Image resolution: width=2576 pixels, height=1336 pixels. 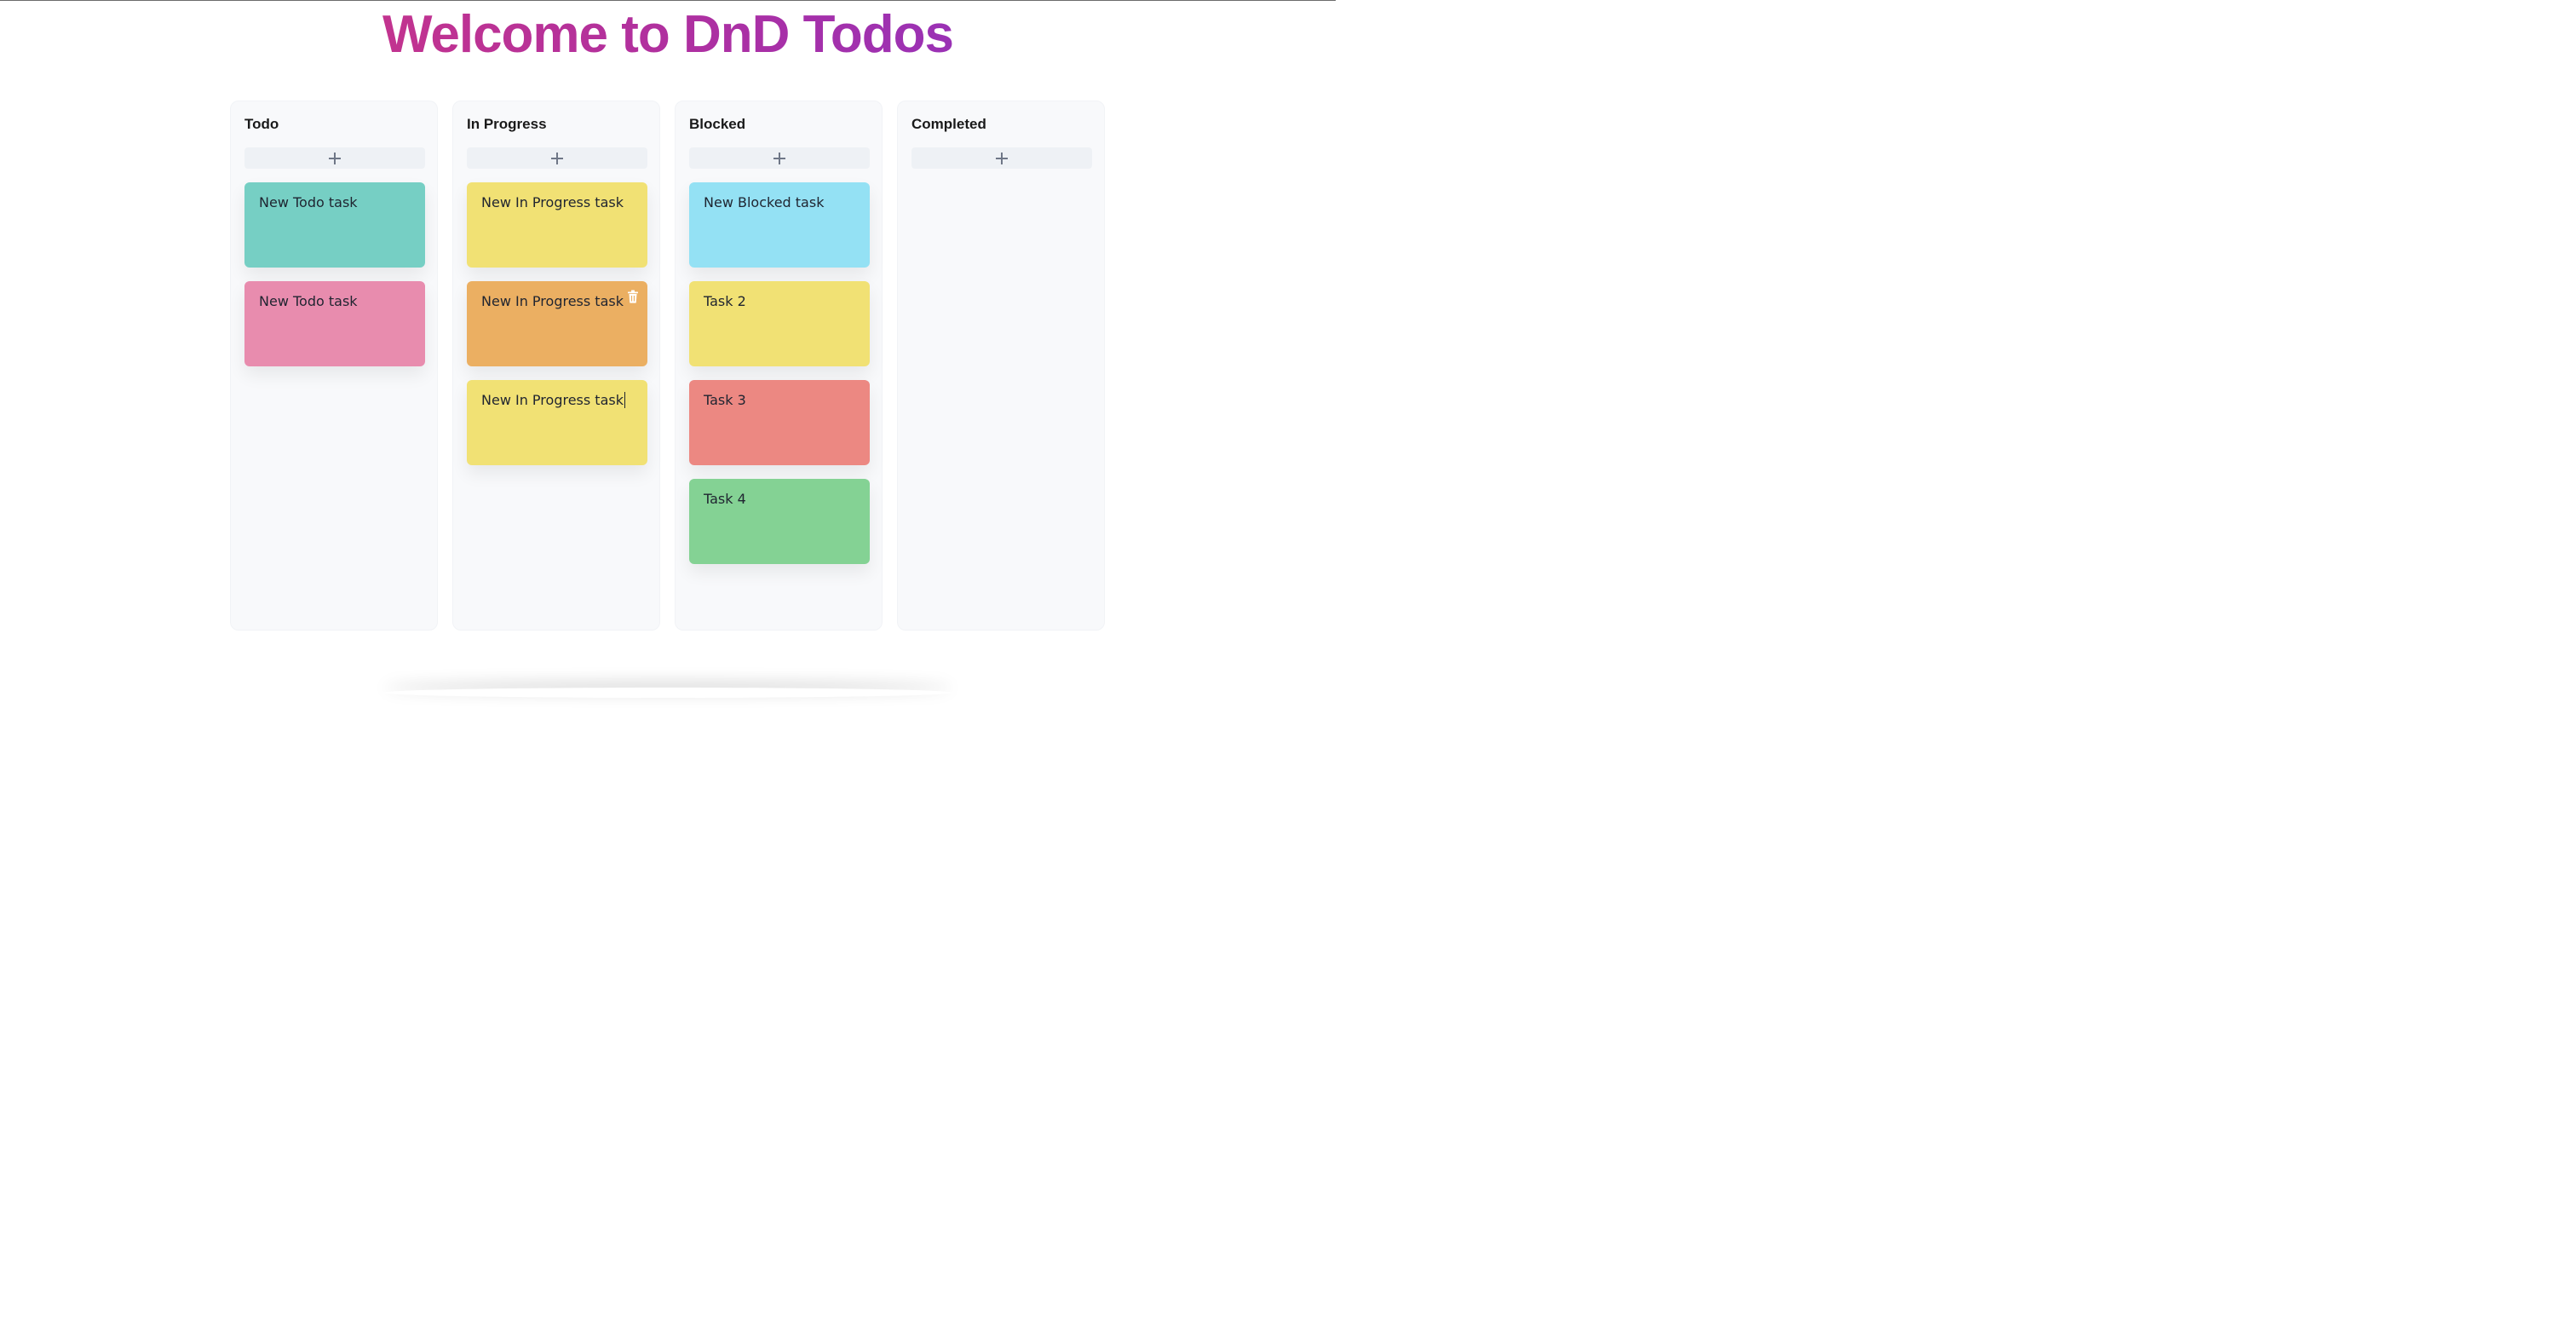 What do you see at coordinates (261, 124) in the screenshot?
I see `column-title: Todo` at bounding box center [261, 124].